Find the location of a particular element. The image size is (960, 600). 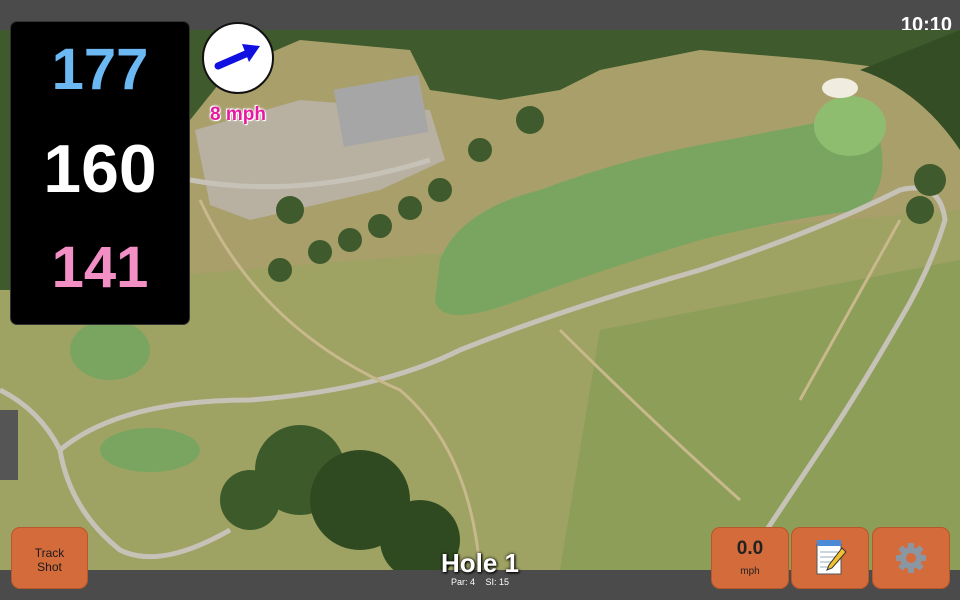

track-shot-label-line2: Shot is located at coordinates (49, 567).